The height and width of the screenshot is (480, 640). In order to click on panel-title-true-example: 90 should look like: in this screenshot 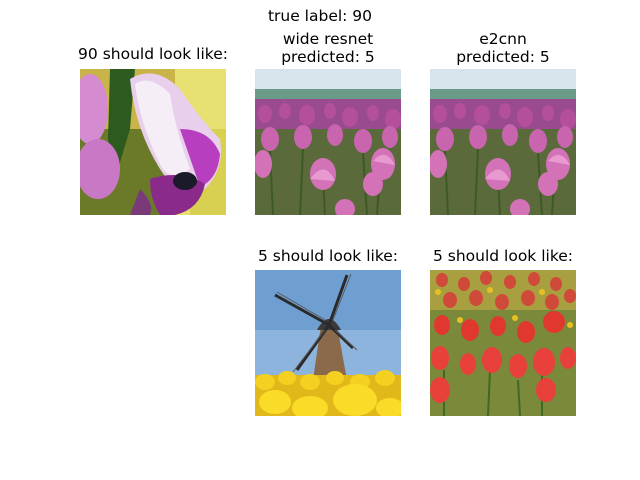, I will do `click(153, 54)`.